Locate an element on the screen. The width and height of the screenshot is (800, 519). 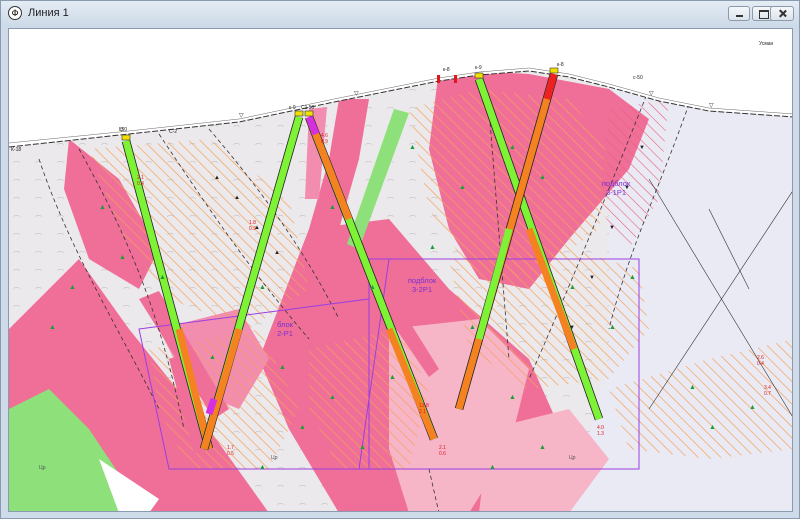
close-button is located at coordinates (782, 13).